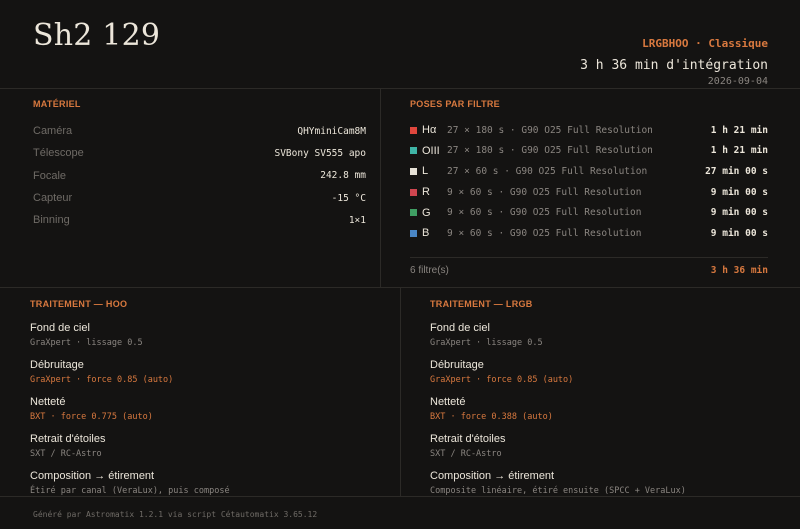 This screenshot has height=529, width=800. I want to click on materiel-row-focal: Focale 242.8 mm, so click(199, 176).